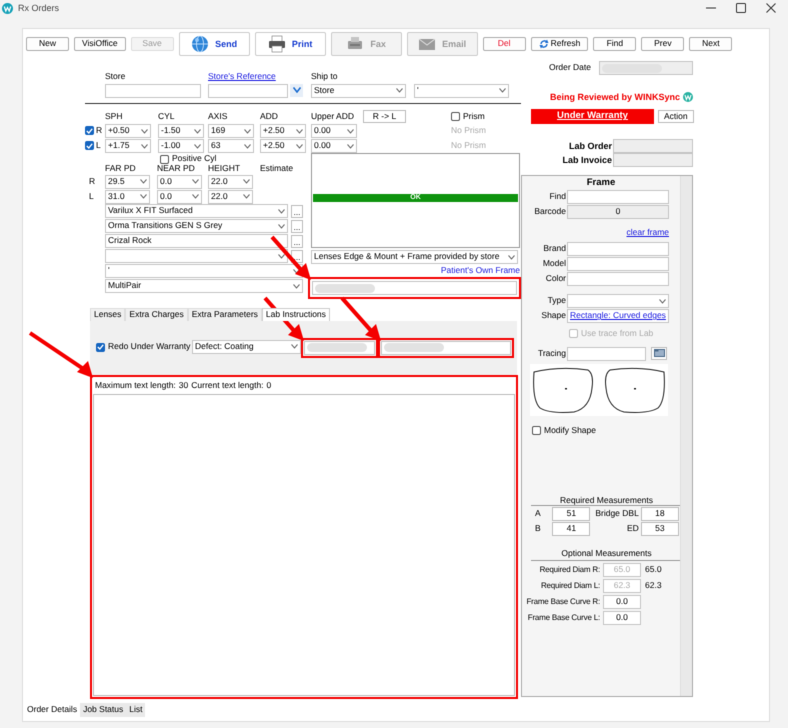  I want to click on service-select: Lenses Edge & Mount + Frame provided by store, so click(414, 257).